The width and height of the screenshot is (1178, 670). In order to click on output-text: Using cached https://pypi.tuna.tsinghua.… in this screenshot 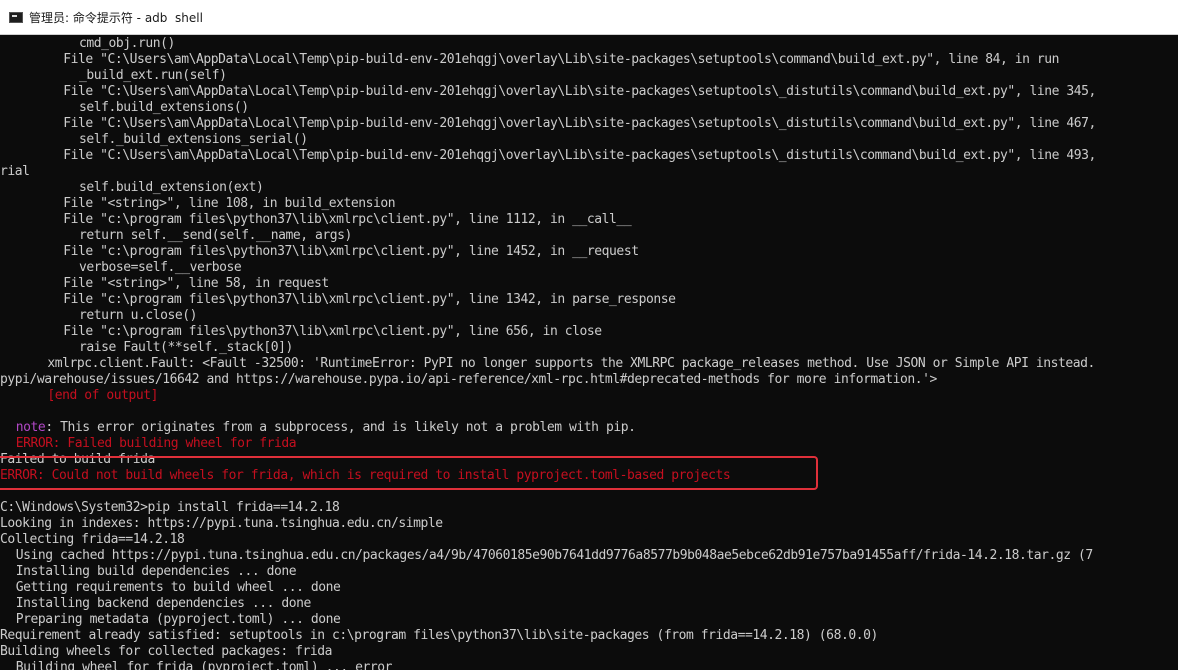, I will do `click(554, 555)`.